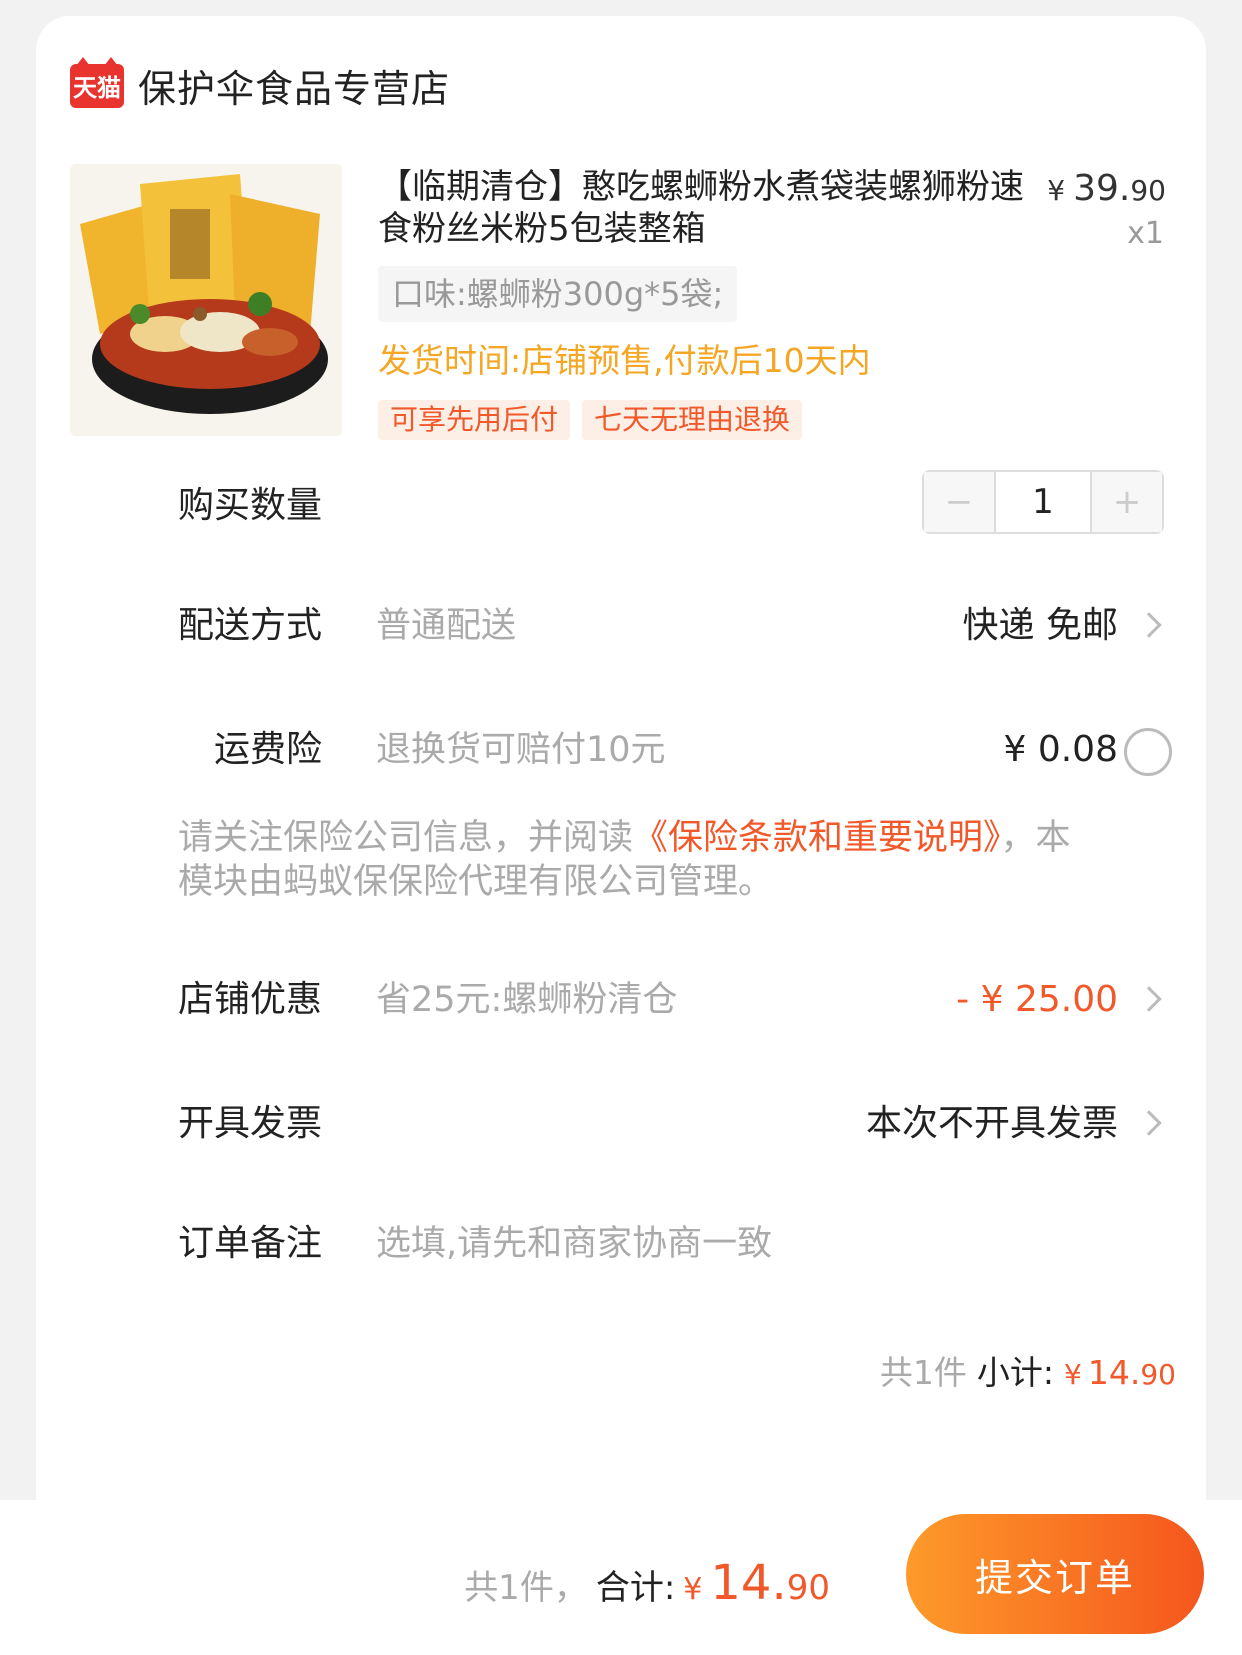  I want to click on subtotal-integer: 14., so click(1114, 1372).